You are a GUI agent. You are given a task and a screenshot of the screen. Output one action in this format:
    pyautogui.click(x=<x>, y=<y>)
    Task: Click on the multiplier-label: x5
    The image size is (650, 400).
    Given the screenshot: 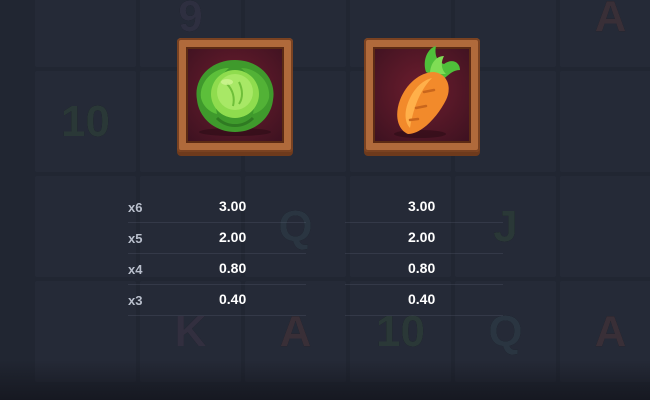 What is the action you would take?
    pyautogui.click(x=135, y=238)
    